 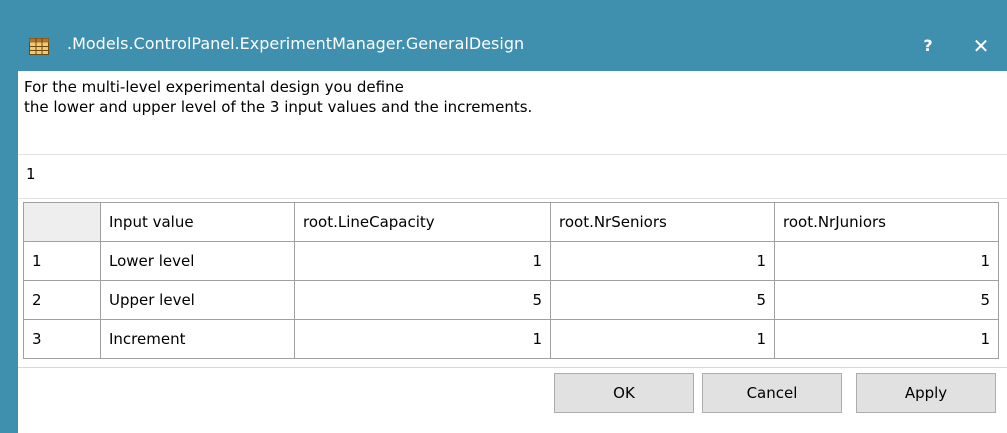 I want to click on column-header-line-capacity: root.LineCapacity, so click(x=422, y=222).